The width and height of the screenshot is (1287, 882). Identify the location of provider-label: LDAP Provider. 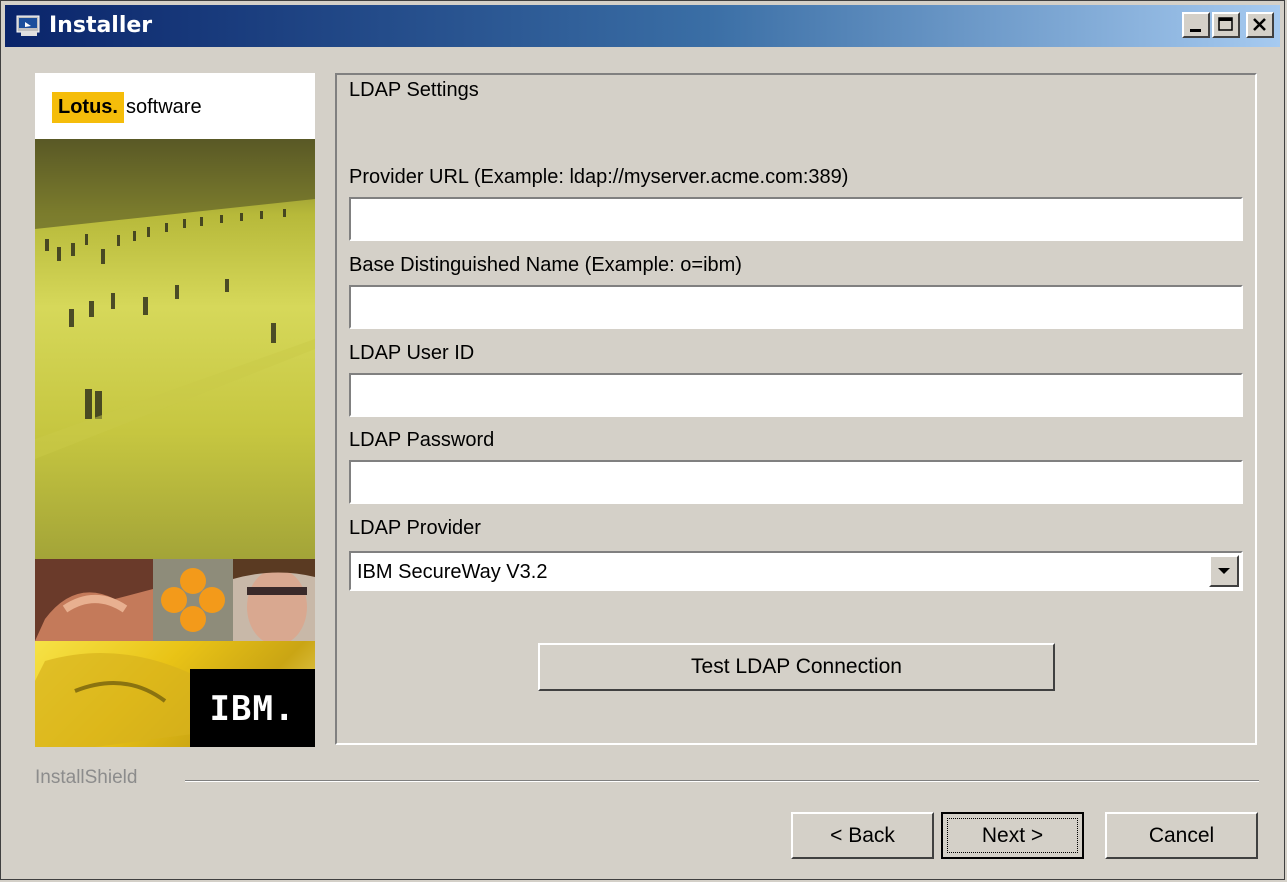
(415, 528).